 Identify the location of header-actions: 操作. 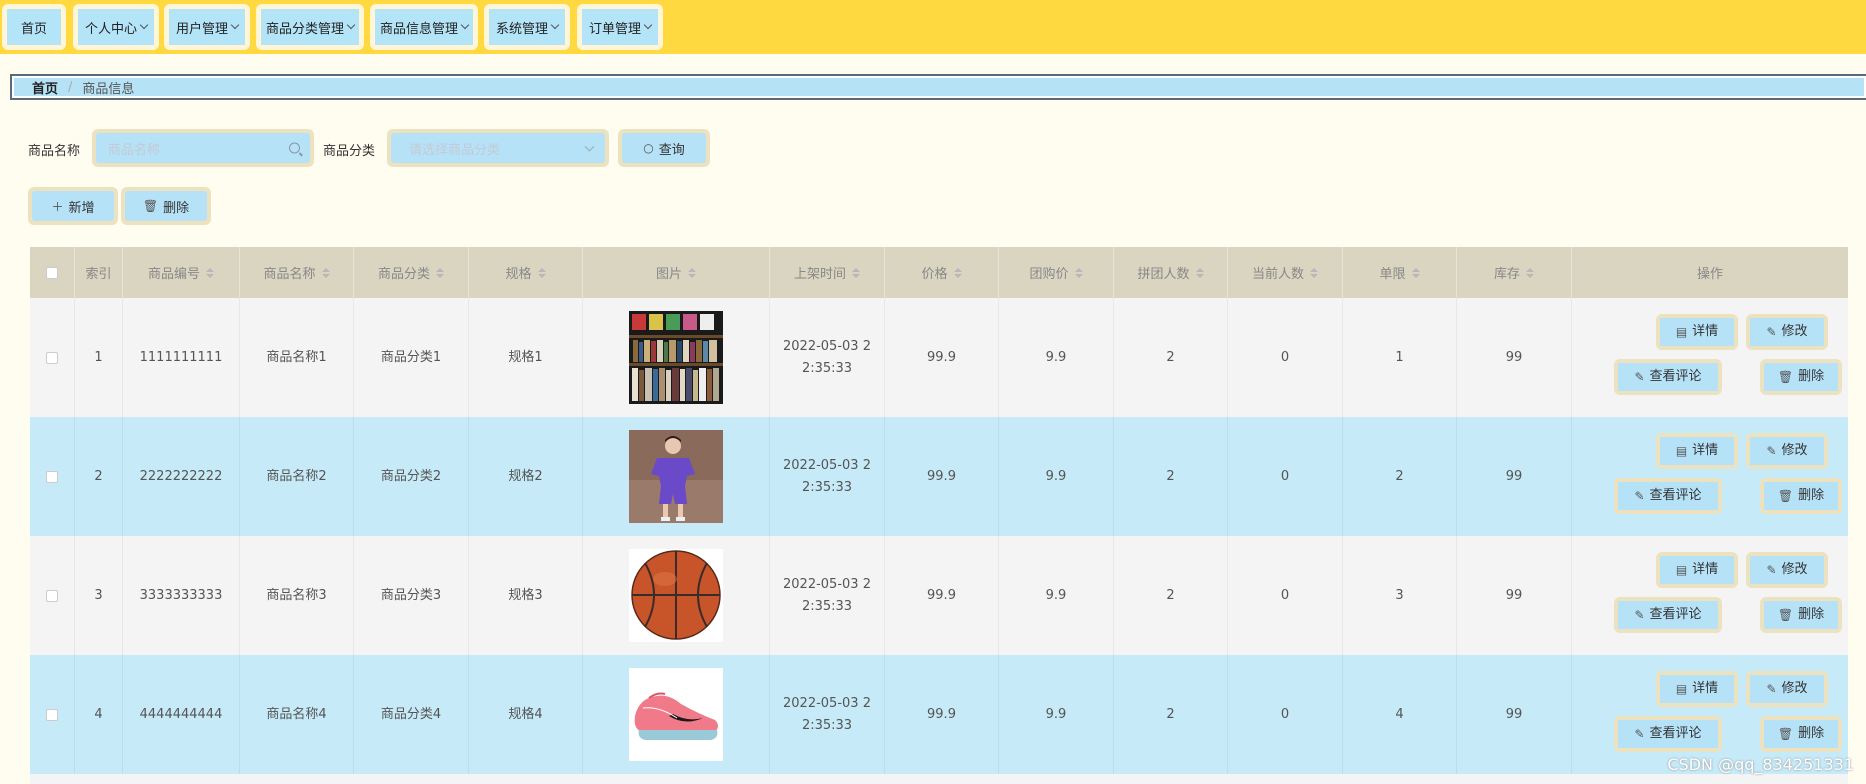
(1710, 272).